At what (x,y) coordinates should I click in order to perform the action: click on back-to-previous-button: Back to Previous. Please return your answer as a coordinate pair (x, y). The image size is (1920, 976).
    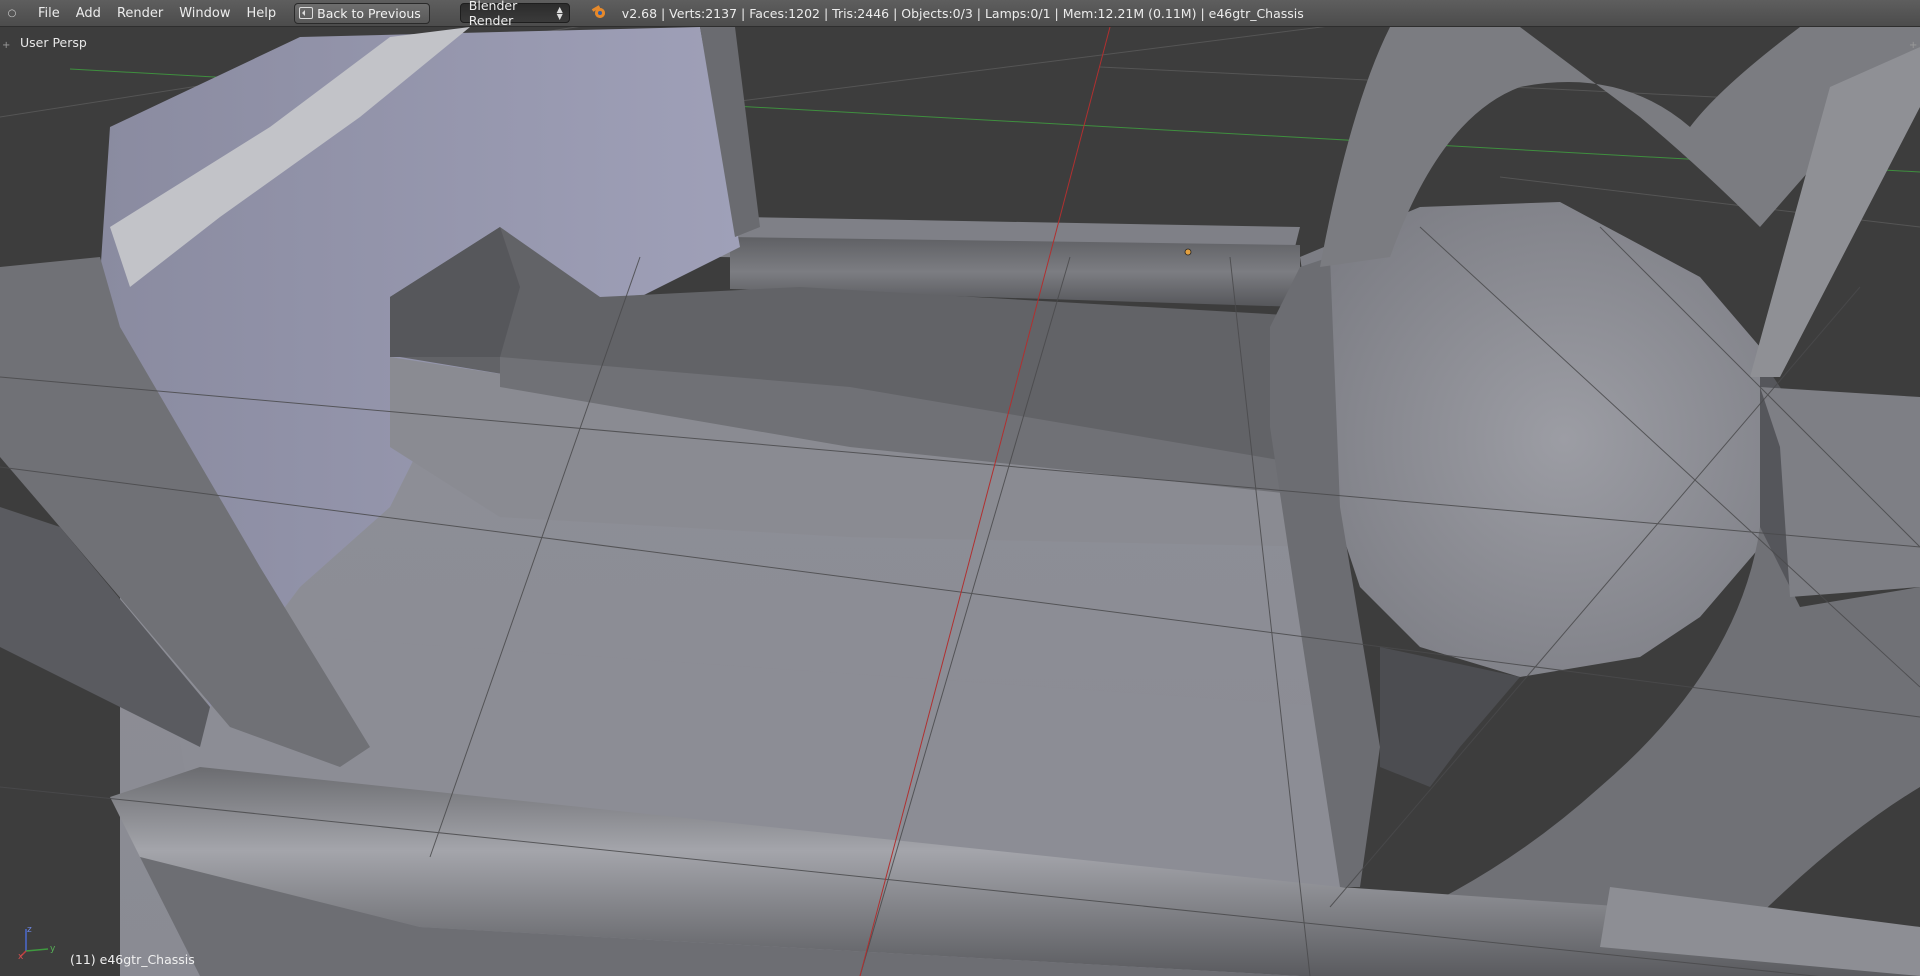
    Looking at the image, I should click on (362, 13).